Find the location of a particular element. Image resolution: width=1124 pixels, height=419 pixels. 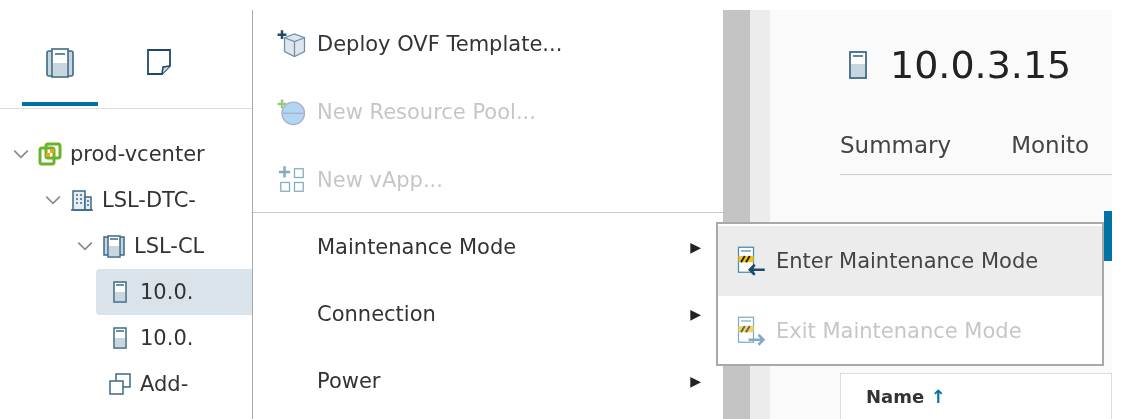

tab: Monito is located at coordinates (1050, 145).